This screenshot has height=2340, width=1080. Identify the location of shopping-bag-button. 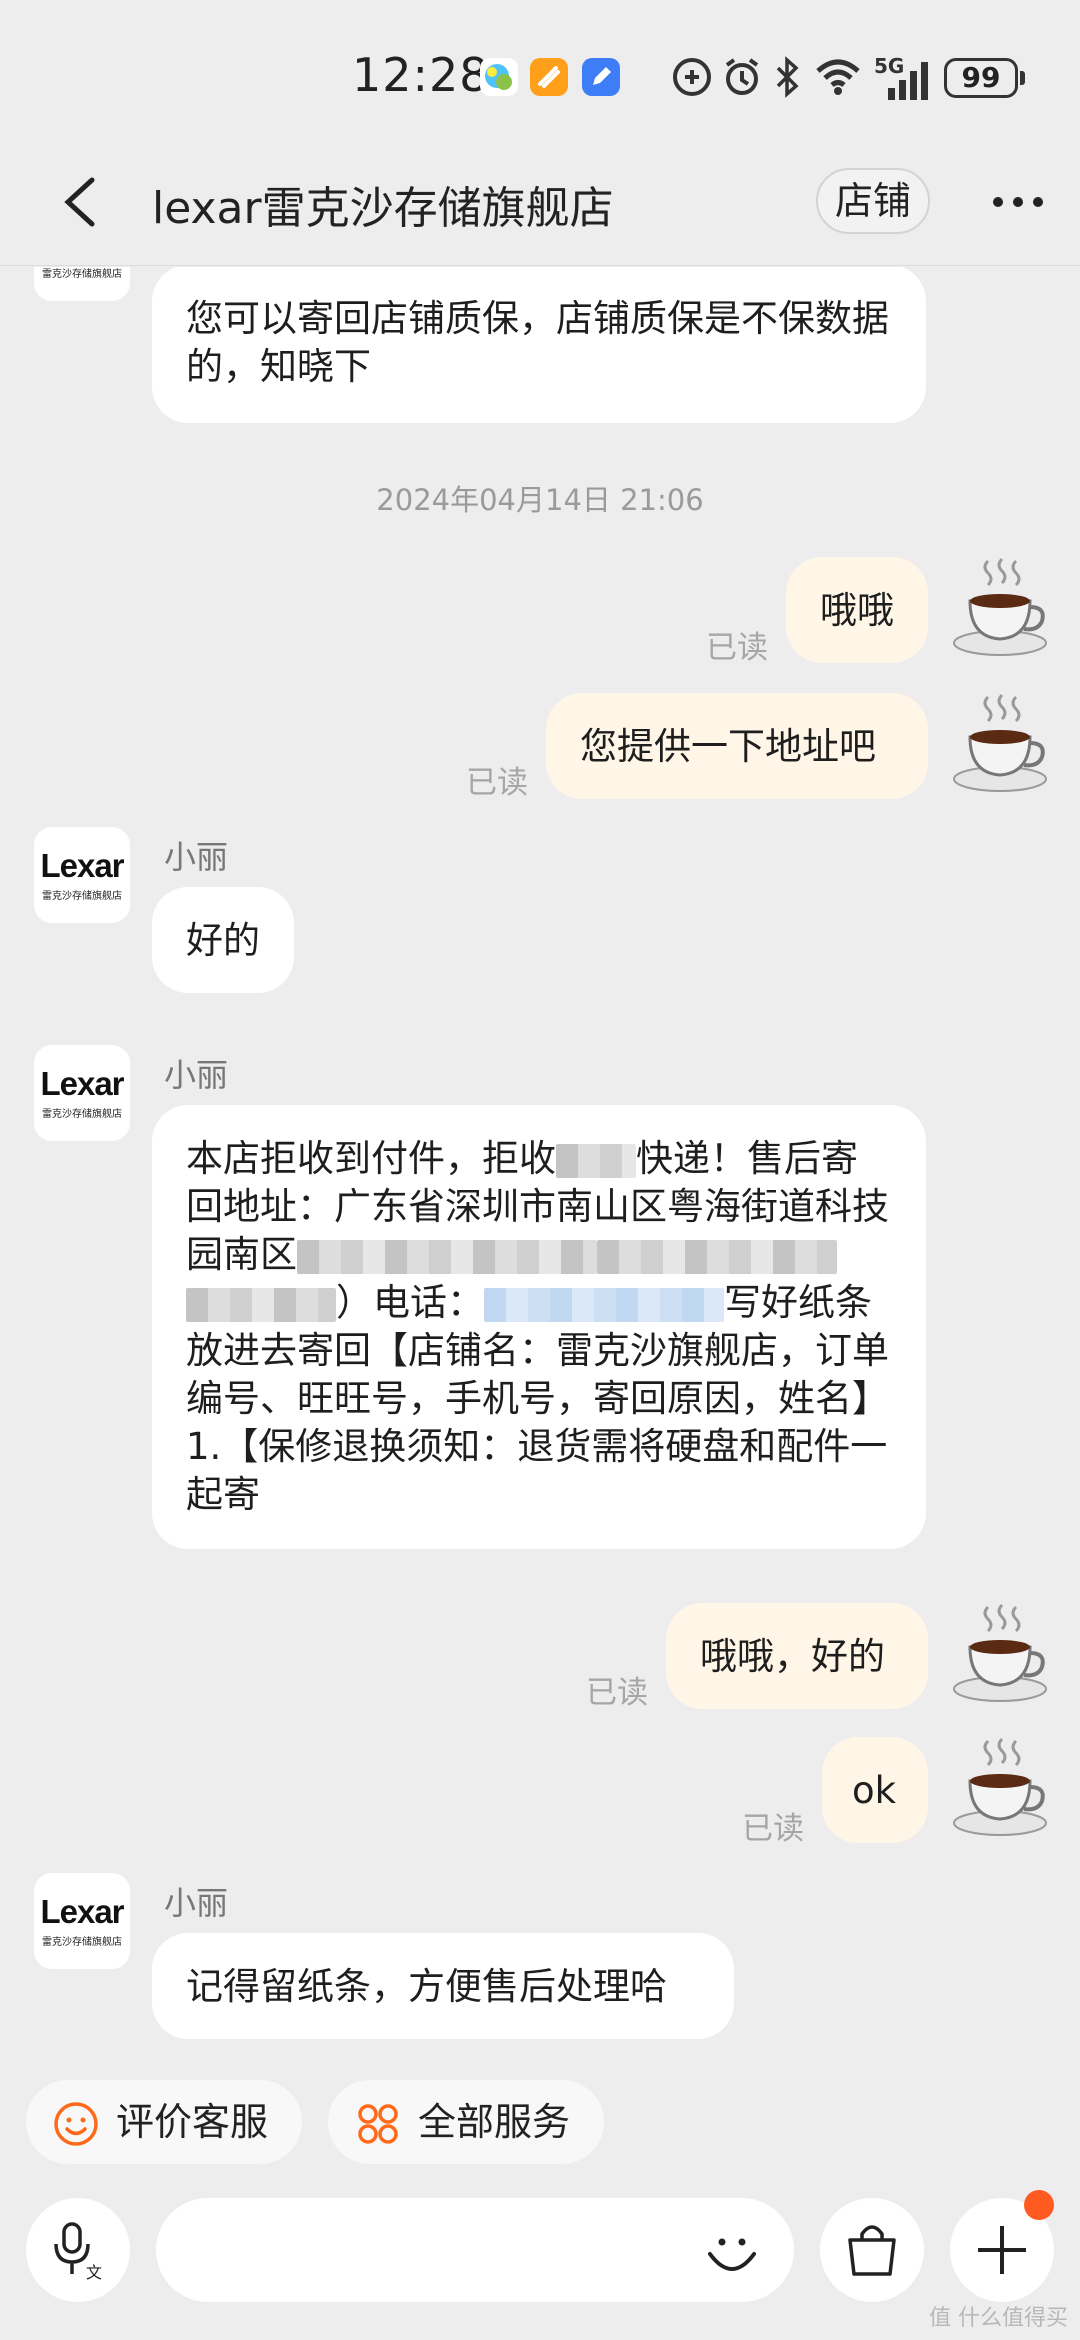
(872, 2250).